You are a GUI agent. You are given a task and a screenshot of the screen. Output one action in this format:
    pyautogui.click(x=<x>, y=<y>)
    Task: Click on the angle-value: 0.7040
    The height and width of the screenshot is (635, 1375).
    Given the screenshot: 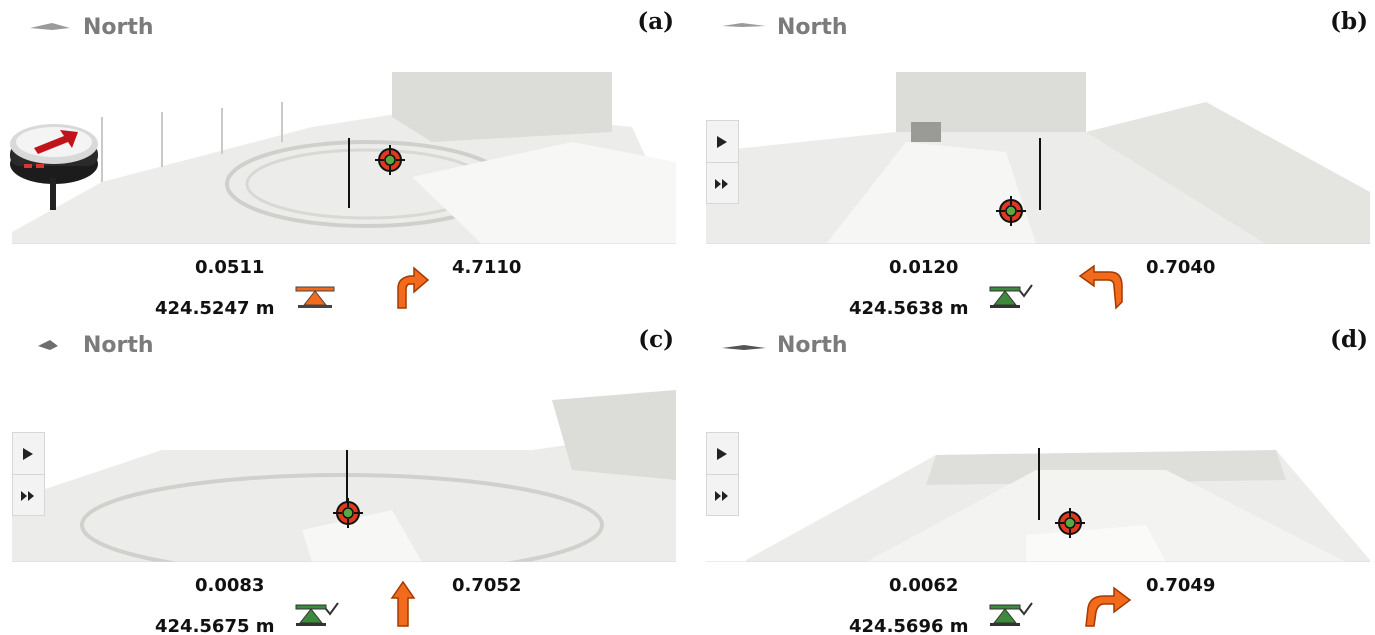 What is the action you would take?
    pyautogui.click(x=1181, y=267)
    